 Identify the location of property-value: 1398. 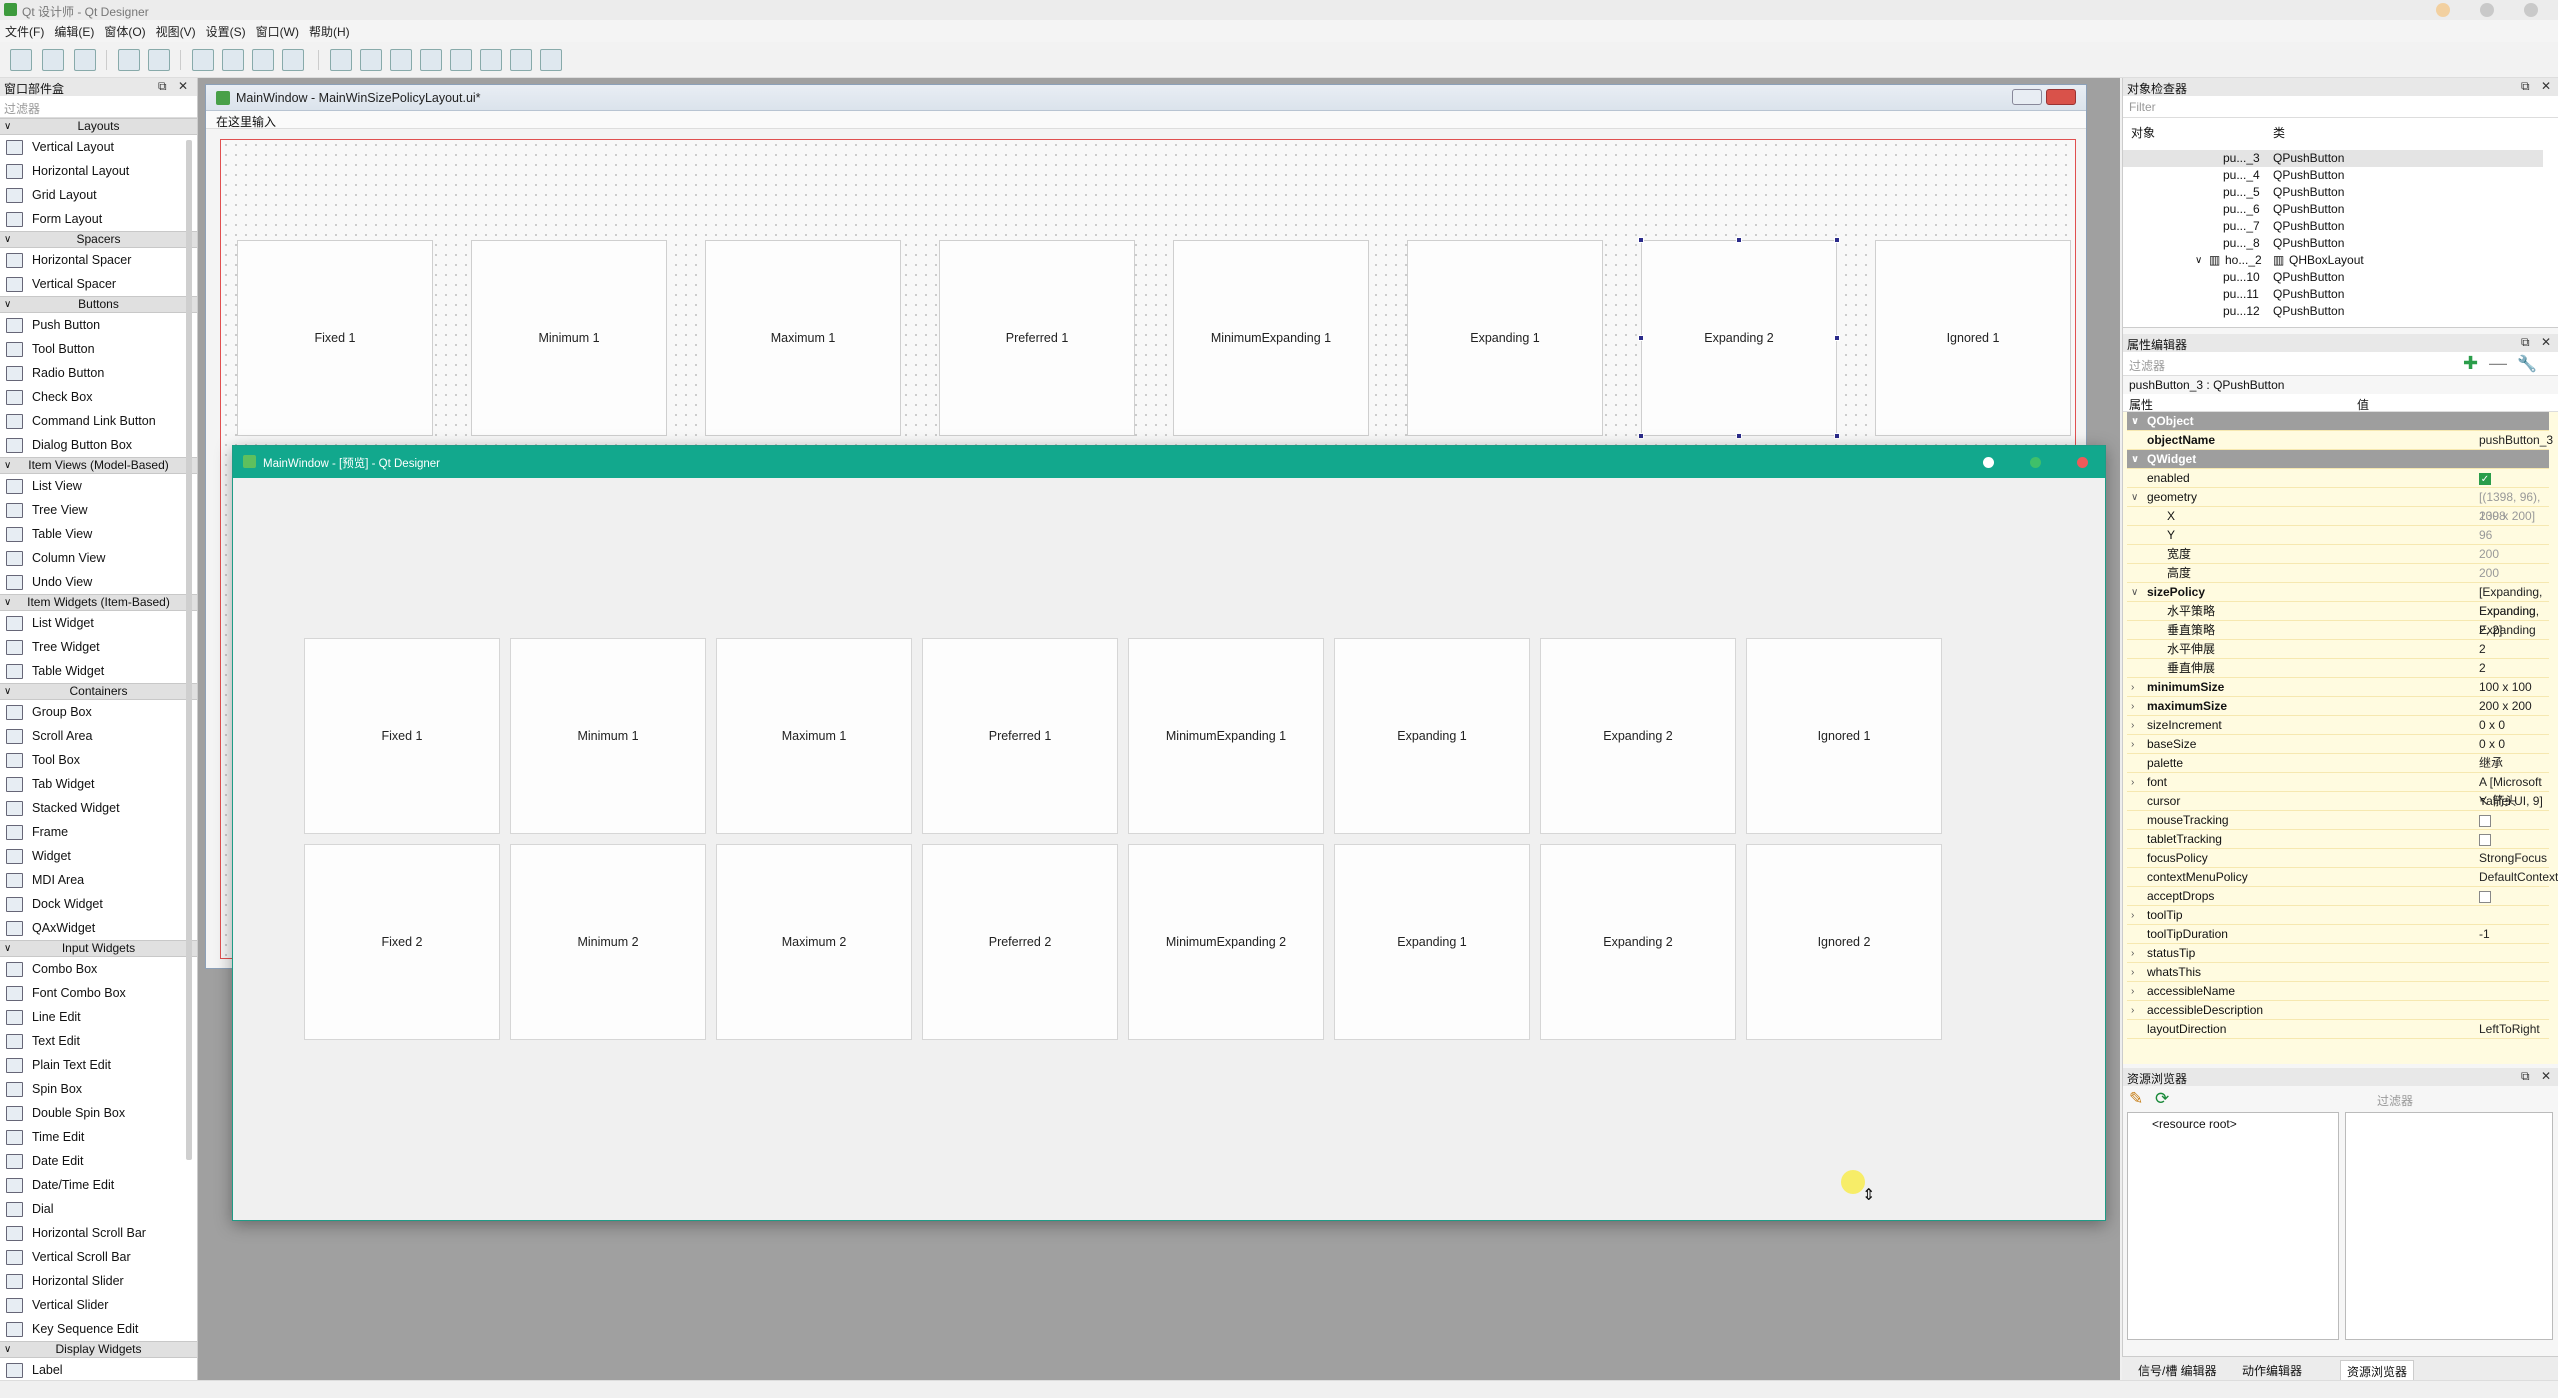
(2492, 516).